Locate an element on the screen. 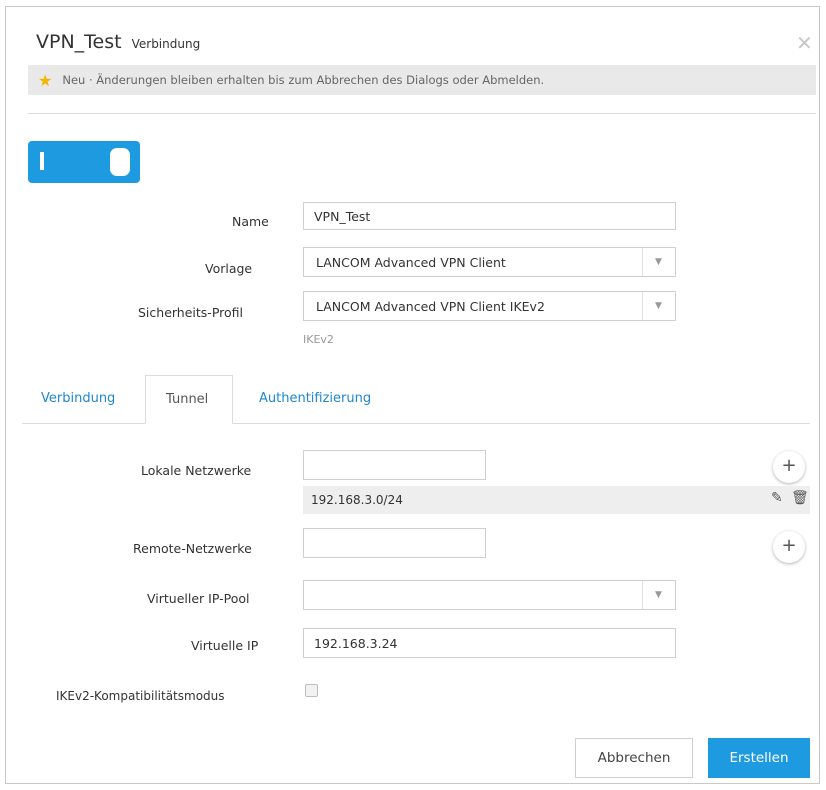 Image resolution: width=826 pixels, height=790 pixels. tab-verbindung: Verbindung is located at coordinates (78, 398).